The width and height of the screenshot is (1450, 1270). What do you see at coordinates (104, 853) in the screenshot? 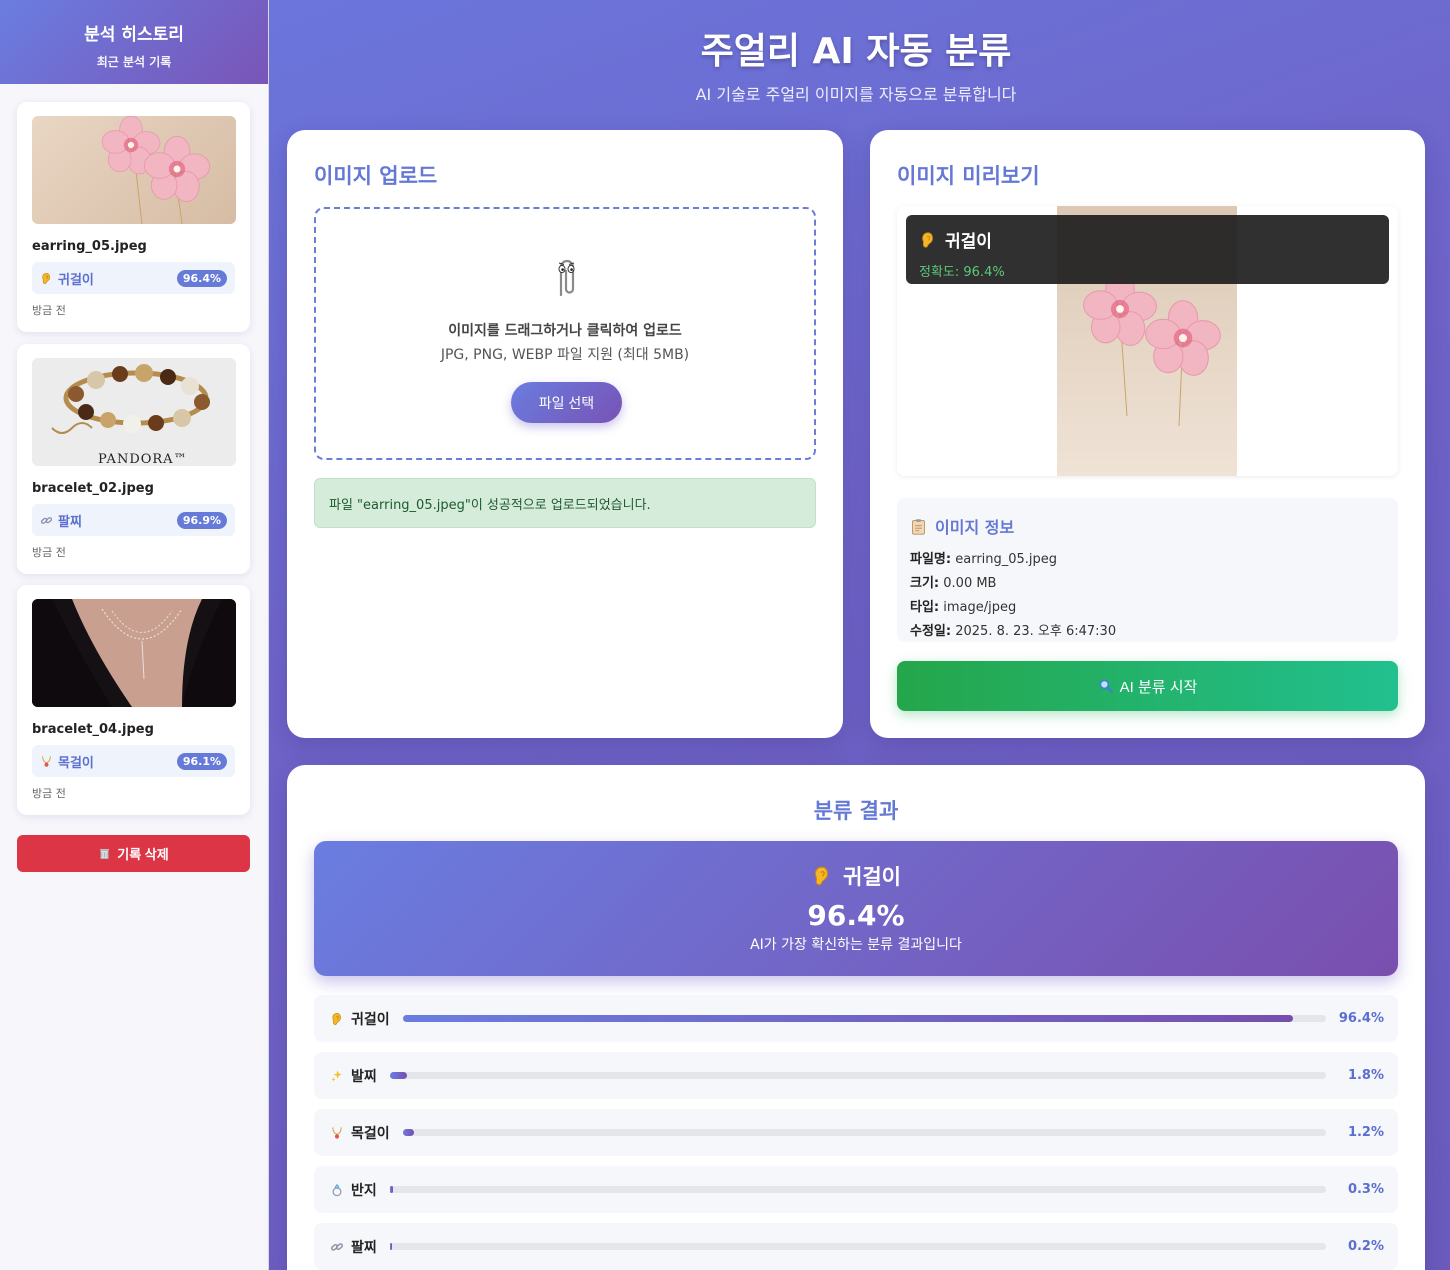
I see `trash-icon` at bounding box center [104, 853].